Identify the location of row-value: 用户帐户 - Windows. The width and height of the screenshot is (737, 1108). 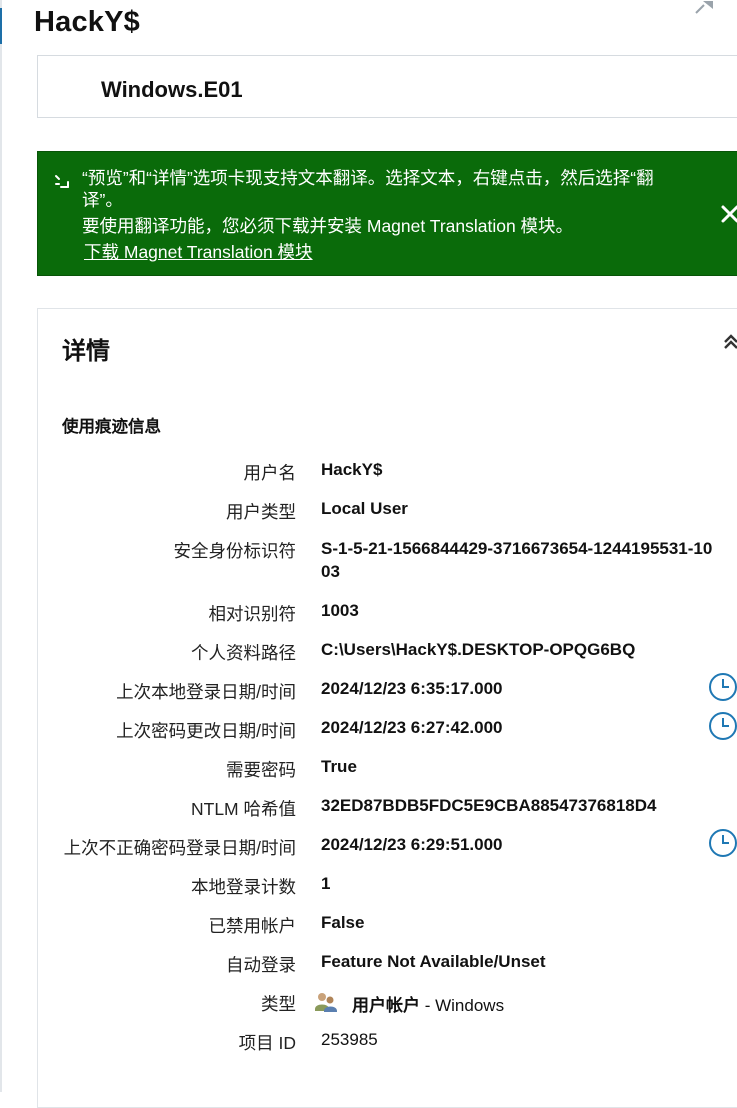
(428, 1003).